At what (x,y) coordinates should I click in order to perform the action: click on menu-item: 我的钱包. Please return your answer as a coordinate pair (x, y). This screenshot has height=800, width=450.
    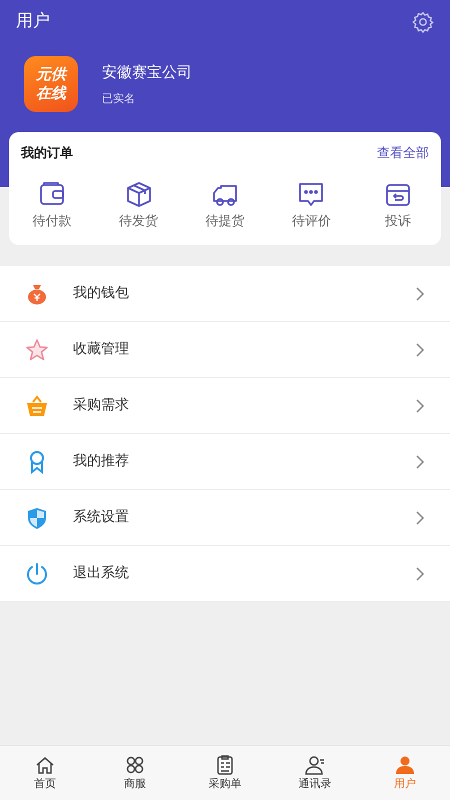
    Looking at the image, I should click on (225, 294).